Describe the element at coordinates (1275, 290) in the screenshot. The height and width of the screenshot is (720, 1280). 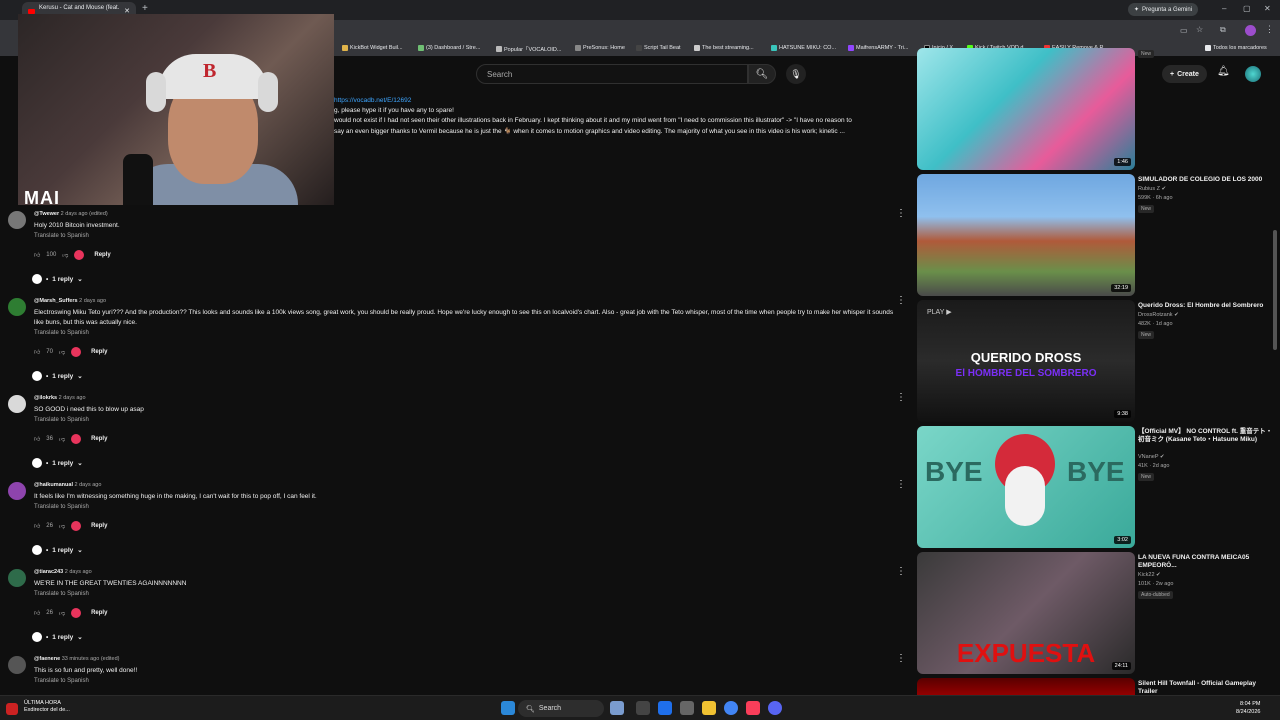
I see `scrollbar` at that location.